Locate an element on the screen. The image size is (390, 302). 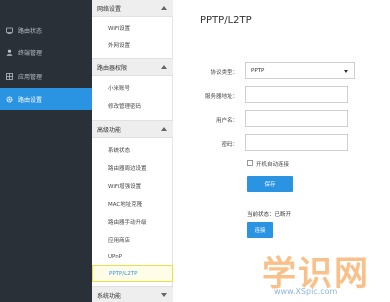
autoconnect-checkbox is located at coordinates (250, 163).